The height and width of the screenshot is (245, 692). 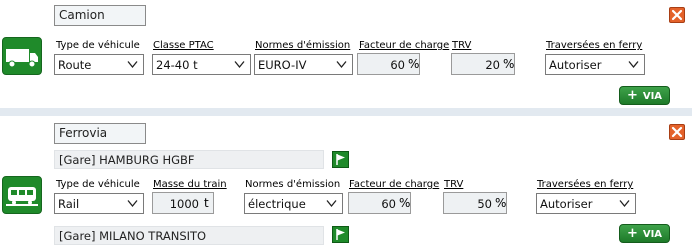 What do you see at coordinates (22, 195) in the screenshot?
I see `rail-mode-icon` at bounding box center [22, 195].